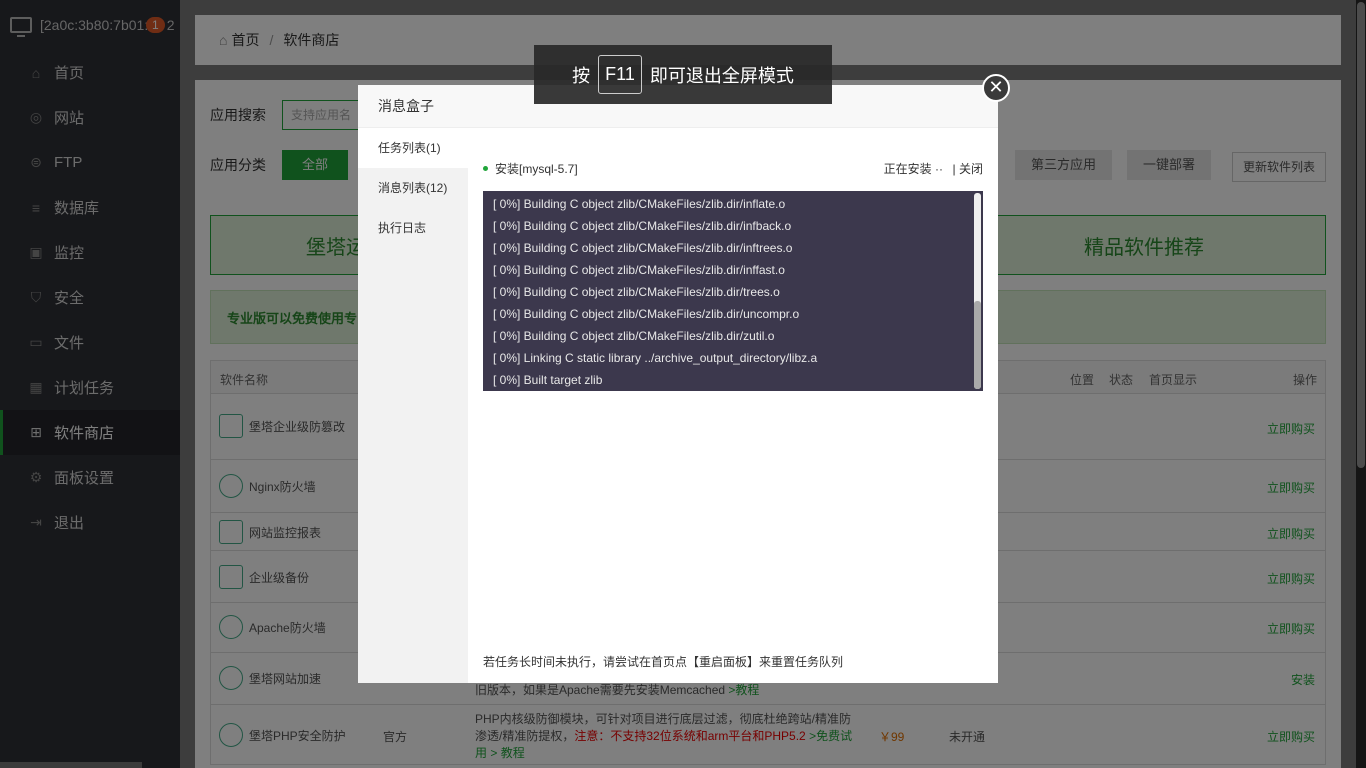 Image resolution: width=1366 pixels, height=768 pixels. Describe the element at coordinates (721, 75) in the screenshot. I see `hint-post: 即可退出全屏模式` at that location.